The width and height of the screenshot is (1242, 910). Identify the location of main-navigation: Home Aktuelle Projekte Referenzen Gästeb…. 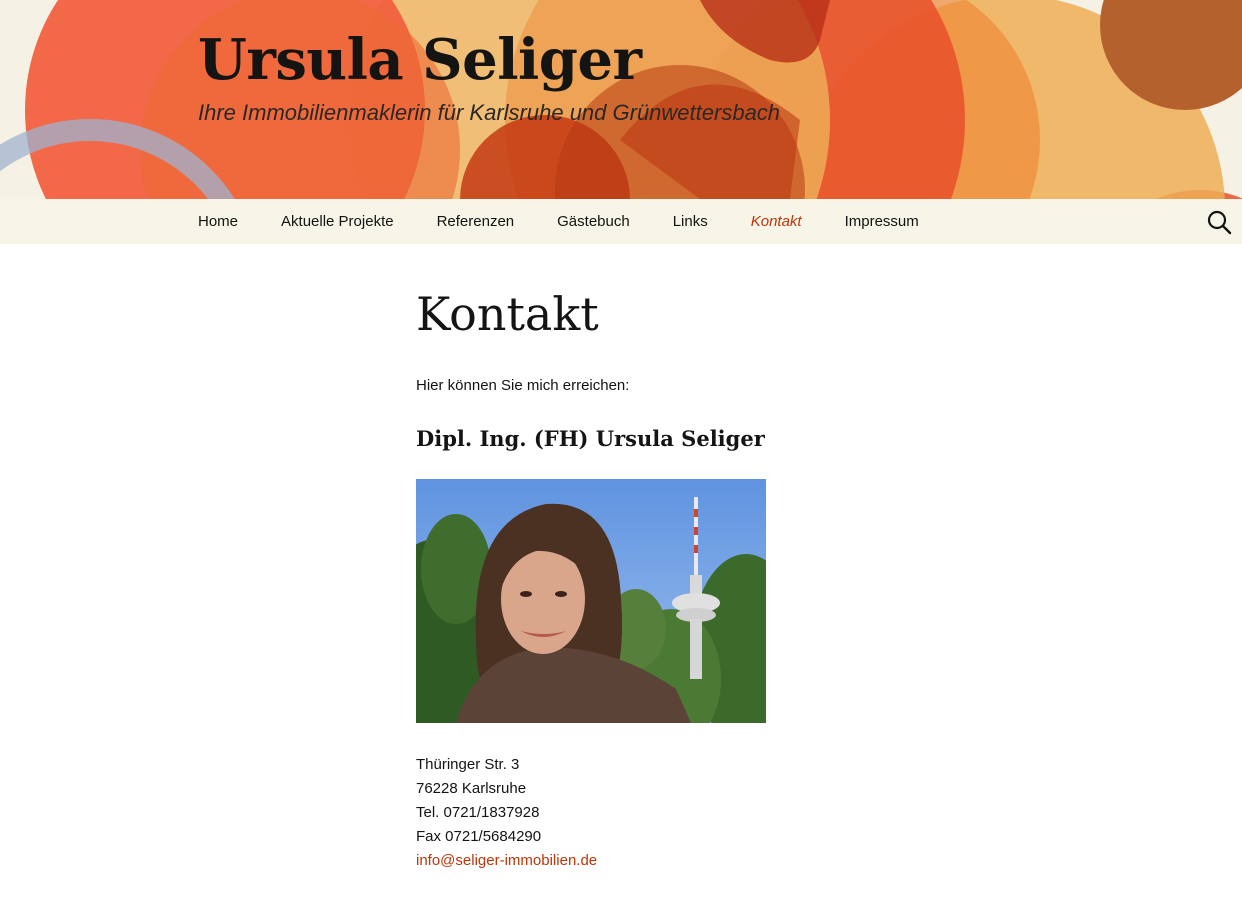
(621, 221).